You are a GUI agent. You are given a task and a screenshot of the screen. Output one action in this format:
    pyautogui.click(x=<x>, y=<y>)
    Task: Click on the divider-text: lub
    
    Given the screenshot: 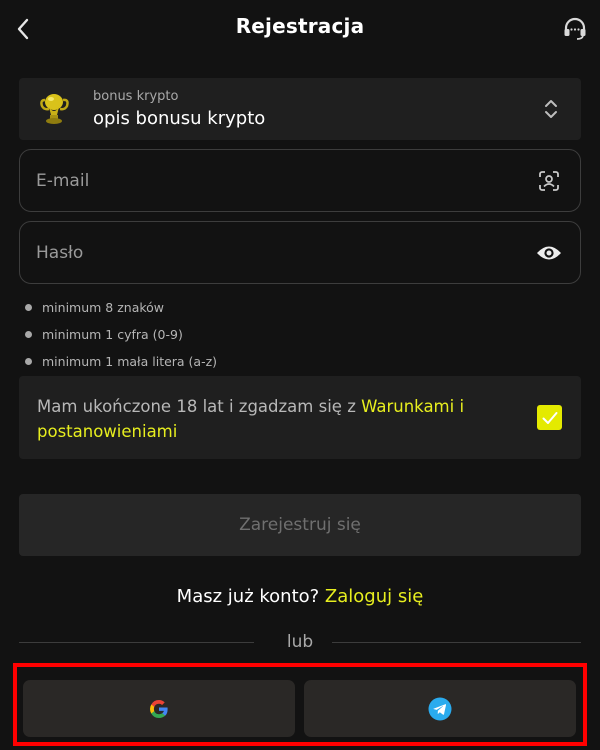 What is the action you would take?
    pyautogui.click(x=300, y=642)
    